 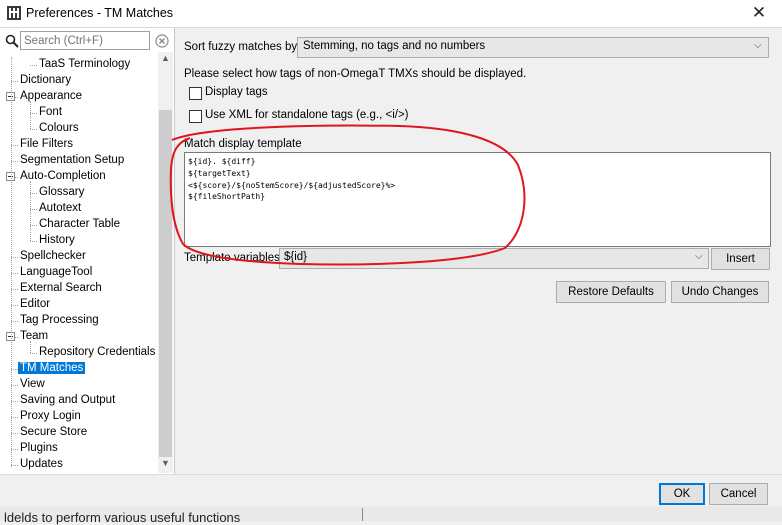 I want to click on tree-item-label: Autotext, so click(x=60, y=208).